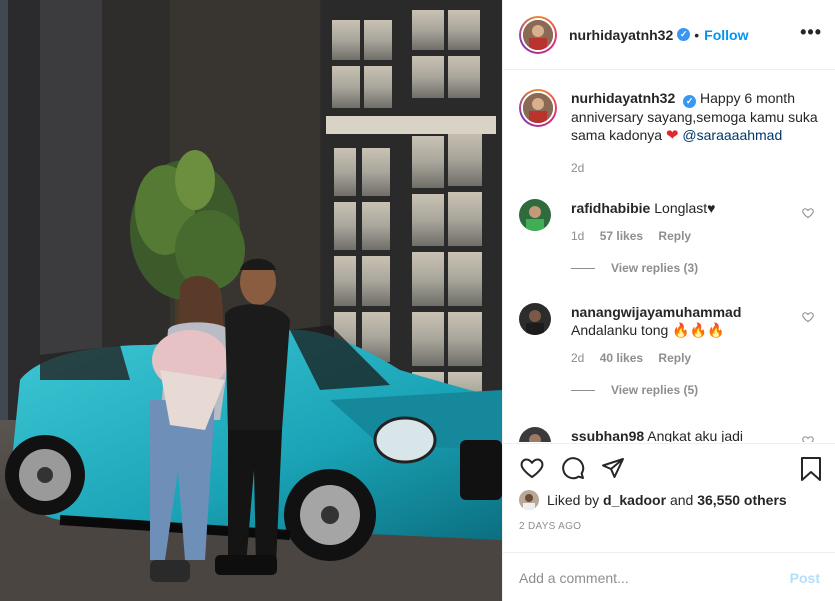 This screenshot has height=601, width=835. Describe the element at coordinates (670, 469) in the screenshot. I see `action-icons-row` at that location.